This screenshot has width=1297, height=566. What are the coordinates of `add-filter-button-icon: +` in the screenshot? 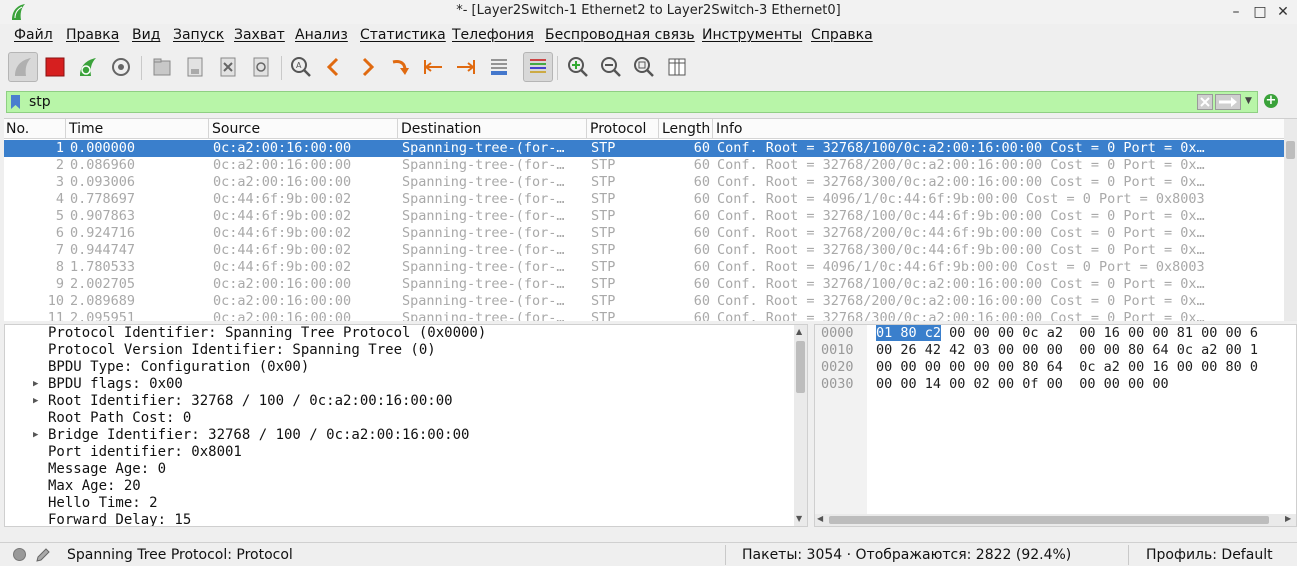 It's located at (1271, 101).